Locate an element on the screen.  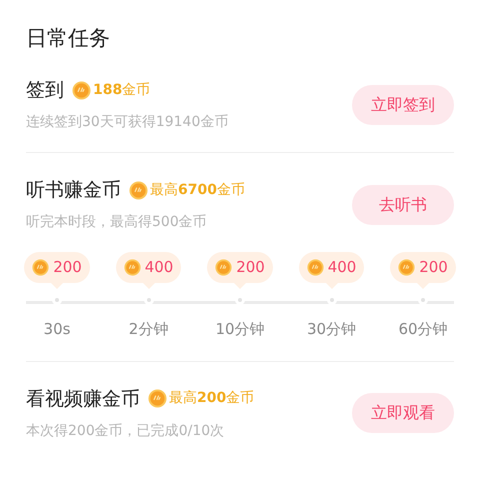
task-description: 本次得200金币，已完成0/10次 is located at coordinates (126, 431).